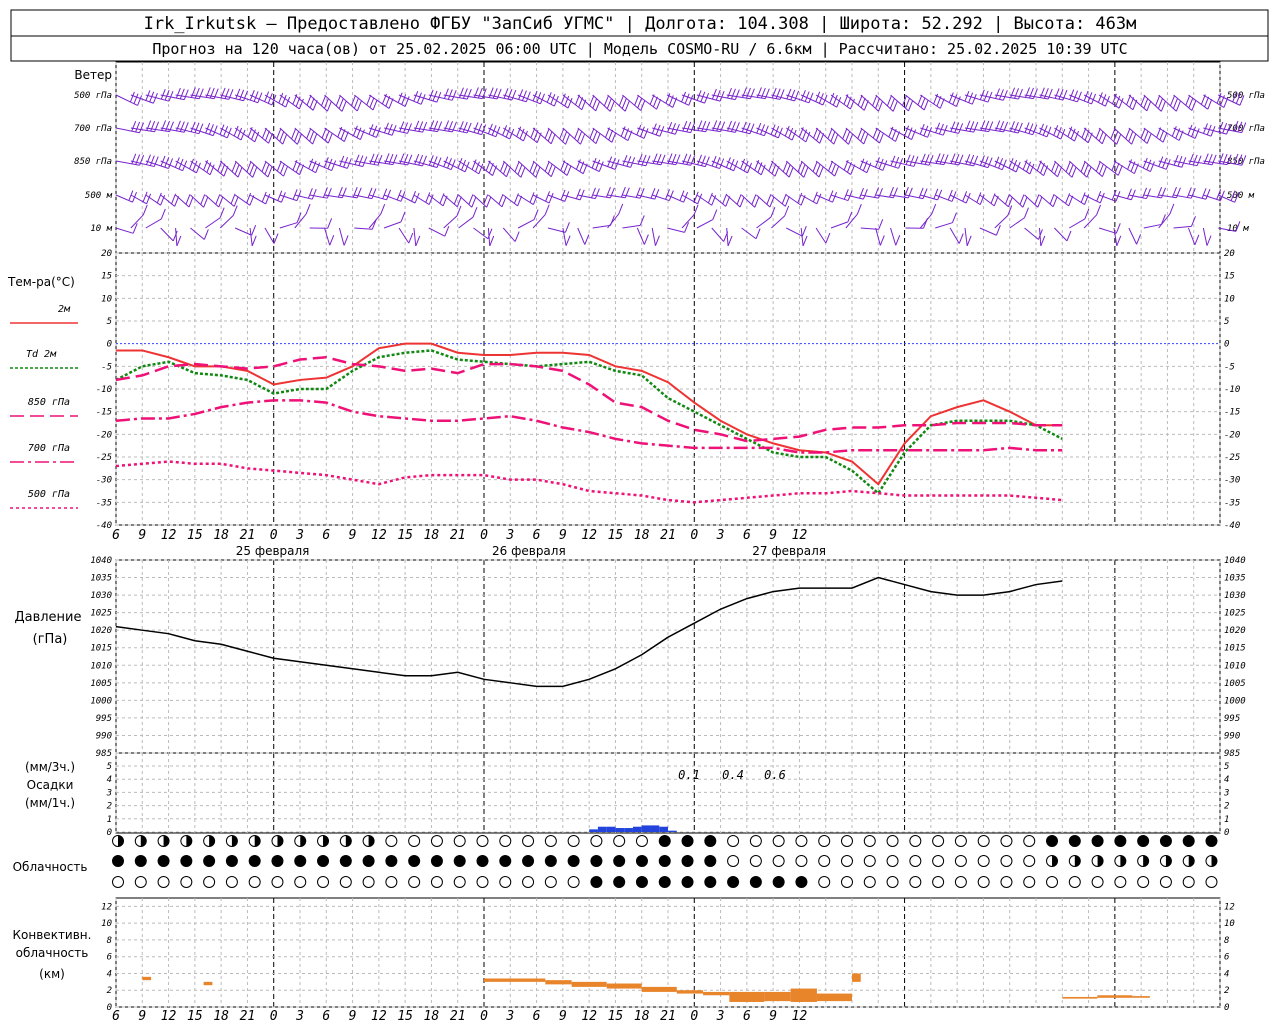 The image size is (1280, 1024). What do you see at coordinates (1226, 780) in the screenshot?
I see `precip-tick-right: 4` at bounding box center [1226, 780].